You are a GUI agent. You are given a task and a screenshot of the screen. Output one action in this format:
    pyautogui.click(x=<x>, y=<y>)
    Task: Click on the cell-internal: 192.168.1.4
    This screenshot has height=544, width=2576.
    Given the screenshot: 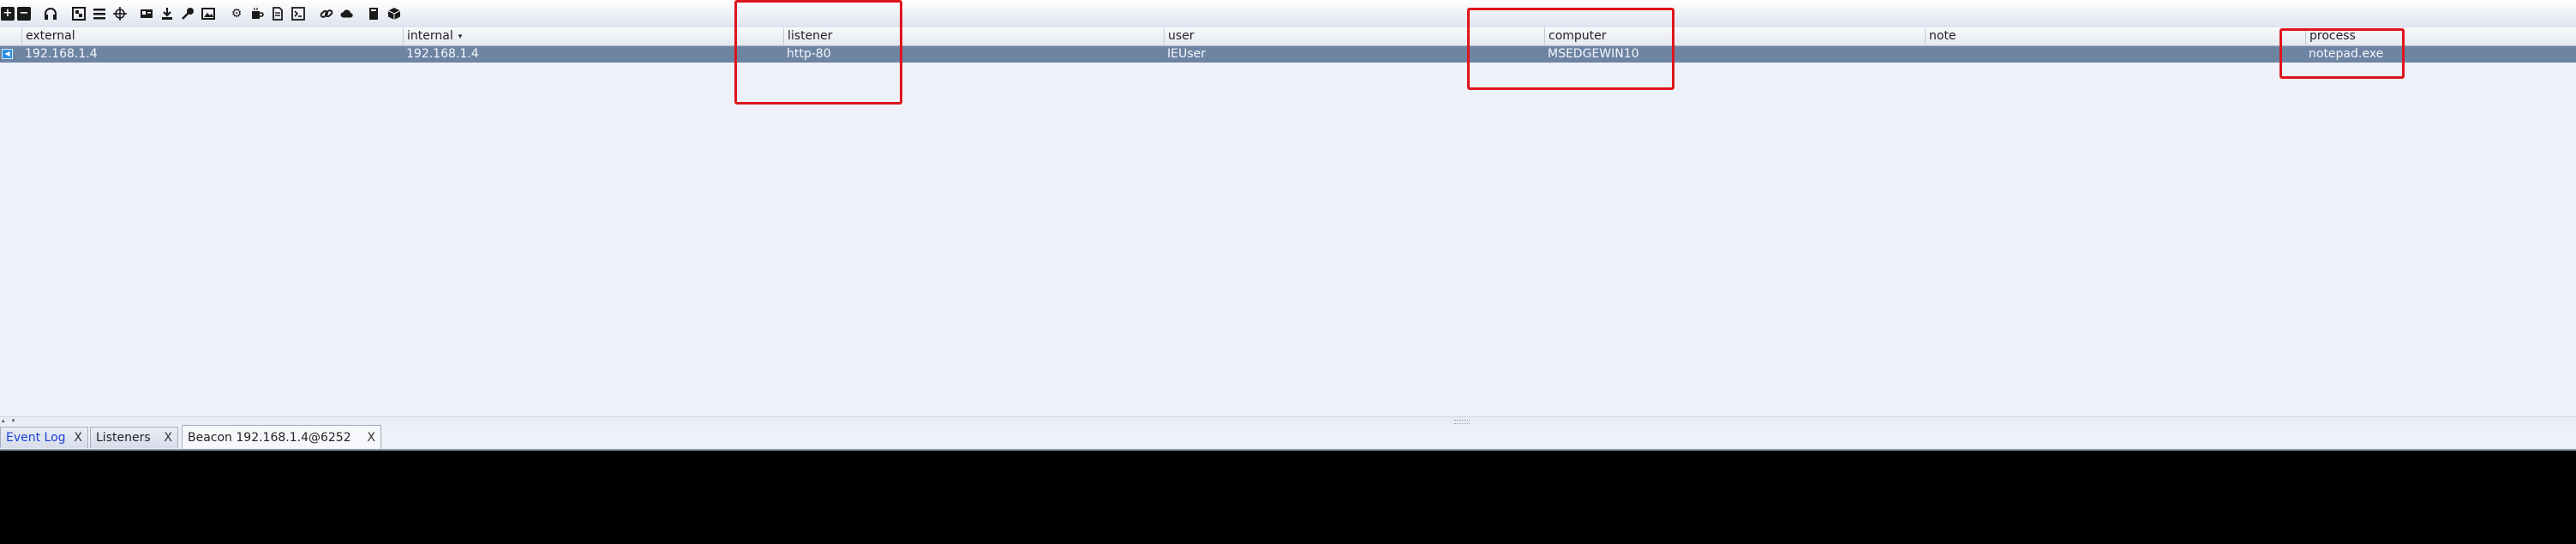 What is the action you would take?
    pyautogui.click(x=442, y=54)
    